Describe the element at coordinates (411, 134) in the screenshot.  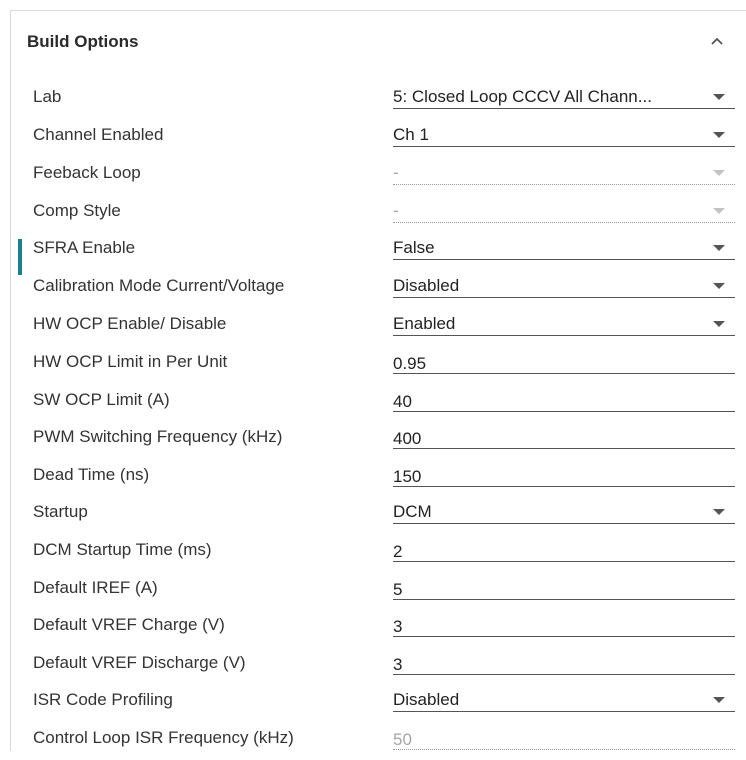
I see `option-value: Ch 1` at that location.